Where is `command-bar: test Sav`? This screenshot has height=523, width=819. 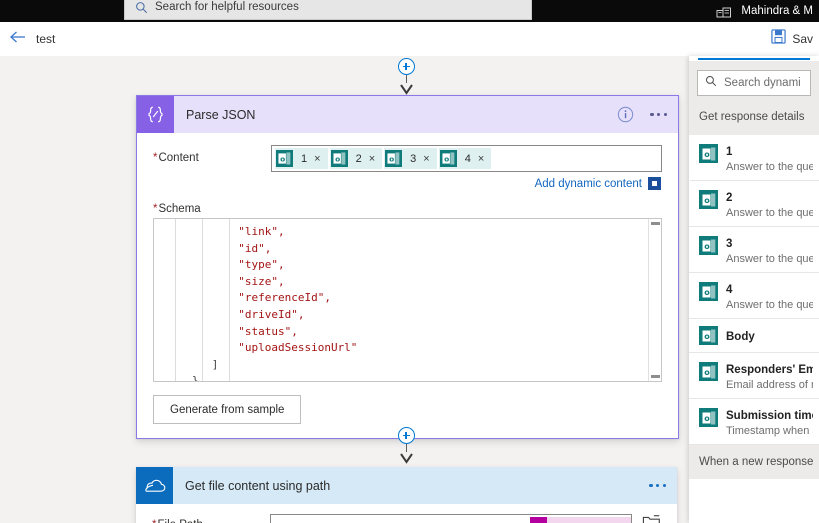
command-bar: test Sav is located at coordinates (409, 39).